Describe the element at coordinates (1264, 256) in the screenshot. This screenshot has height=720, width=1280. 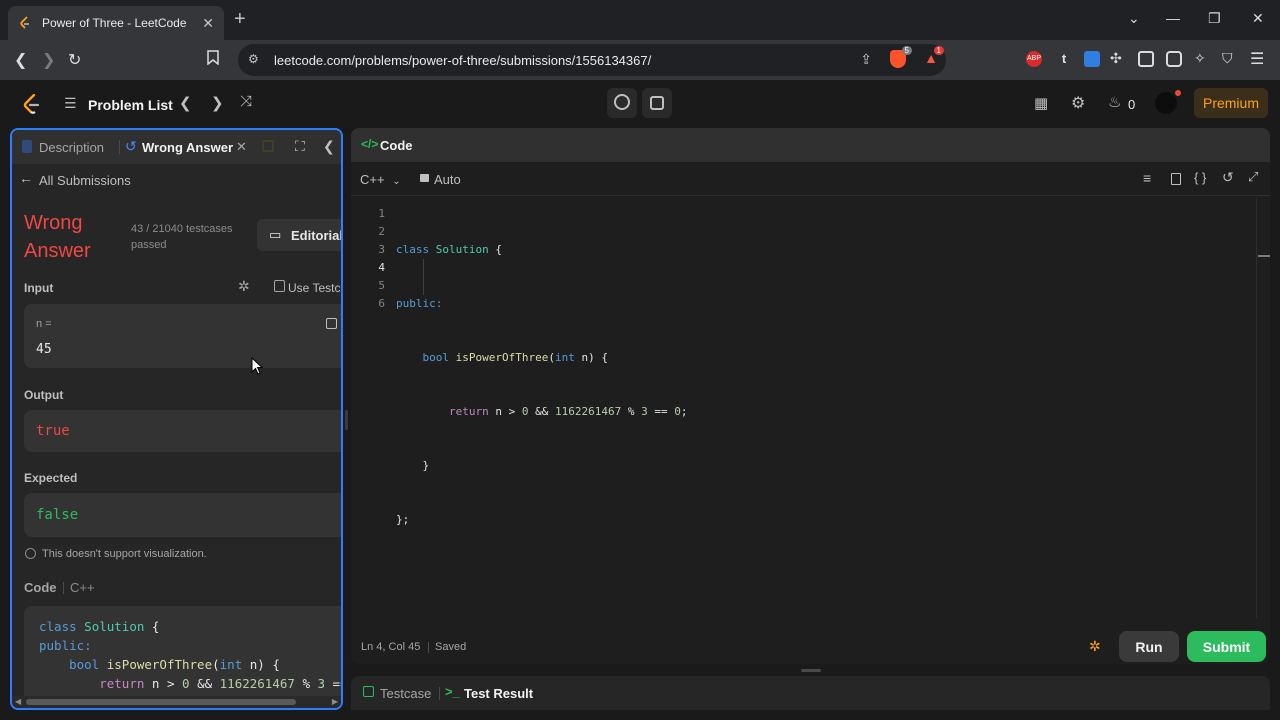
I see `editor-scrollbar-marker` at that location.